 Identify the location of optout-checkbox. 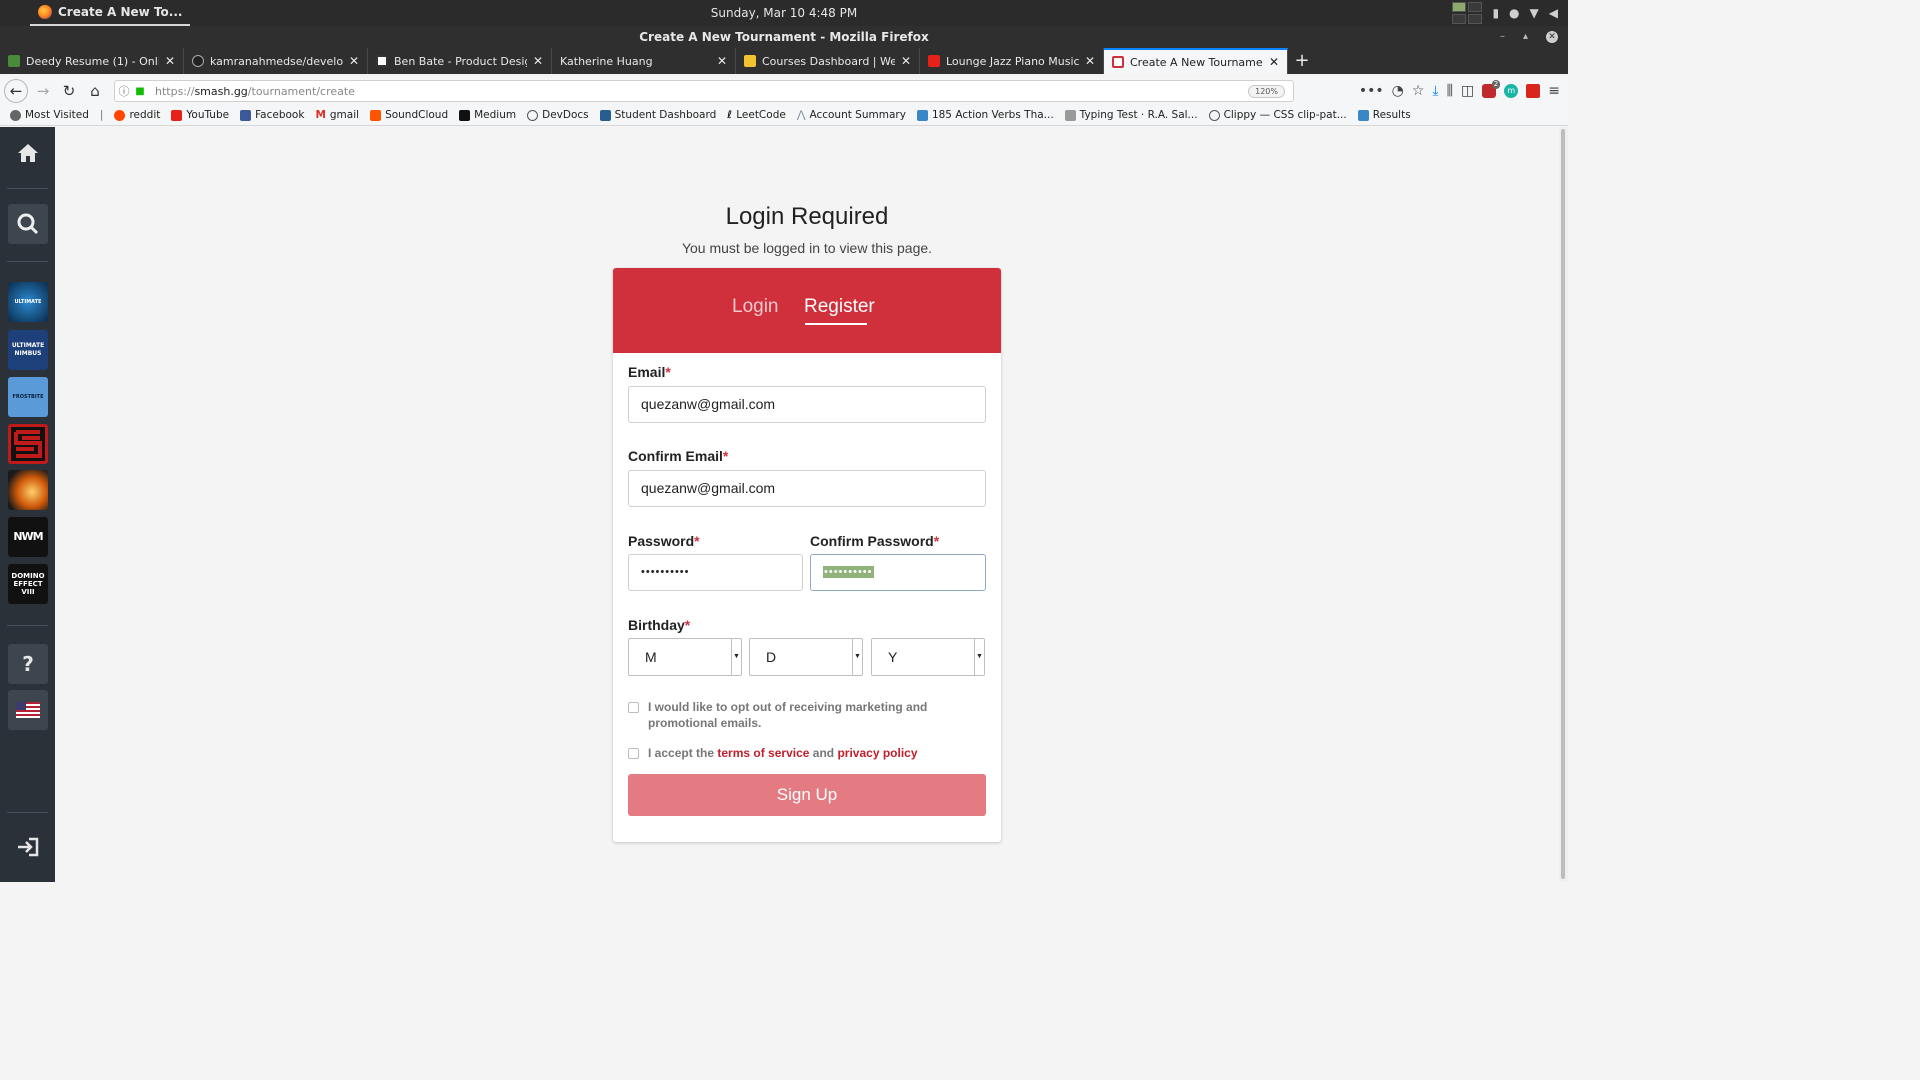
(633, 707).